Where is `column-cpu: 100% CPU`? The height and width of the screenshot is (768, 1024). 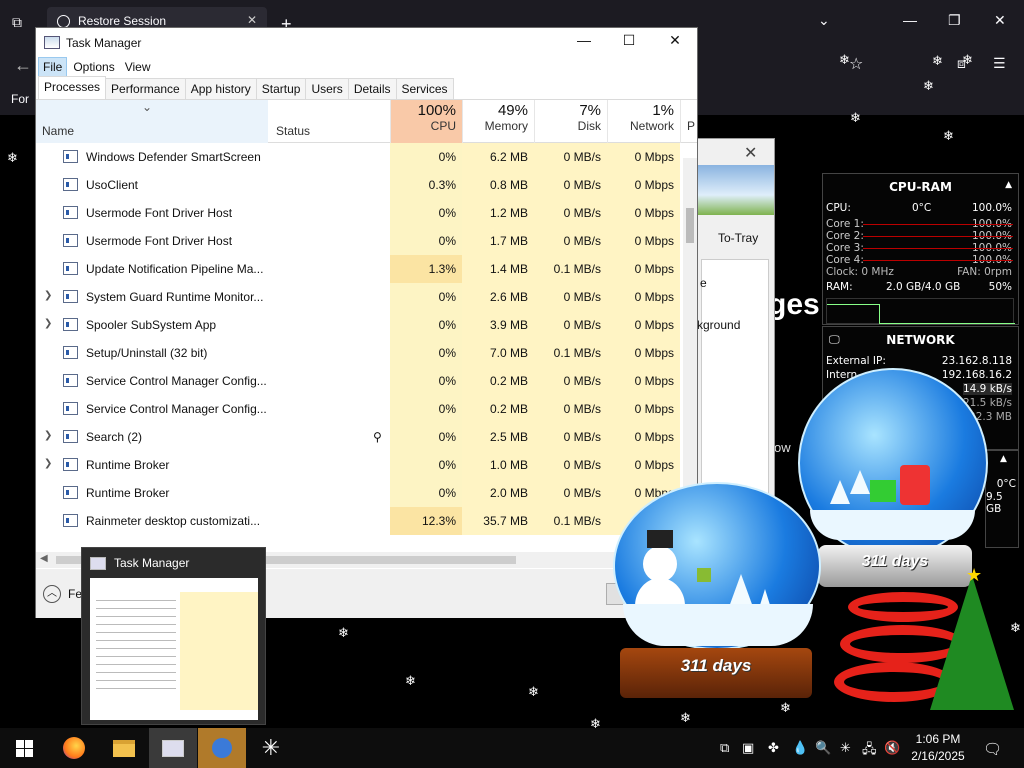
column-cpu: 100% CPU is located at coordinates (426, 121).